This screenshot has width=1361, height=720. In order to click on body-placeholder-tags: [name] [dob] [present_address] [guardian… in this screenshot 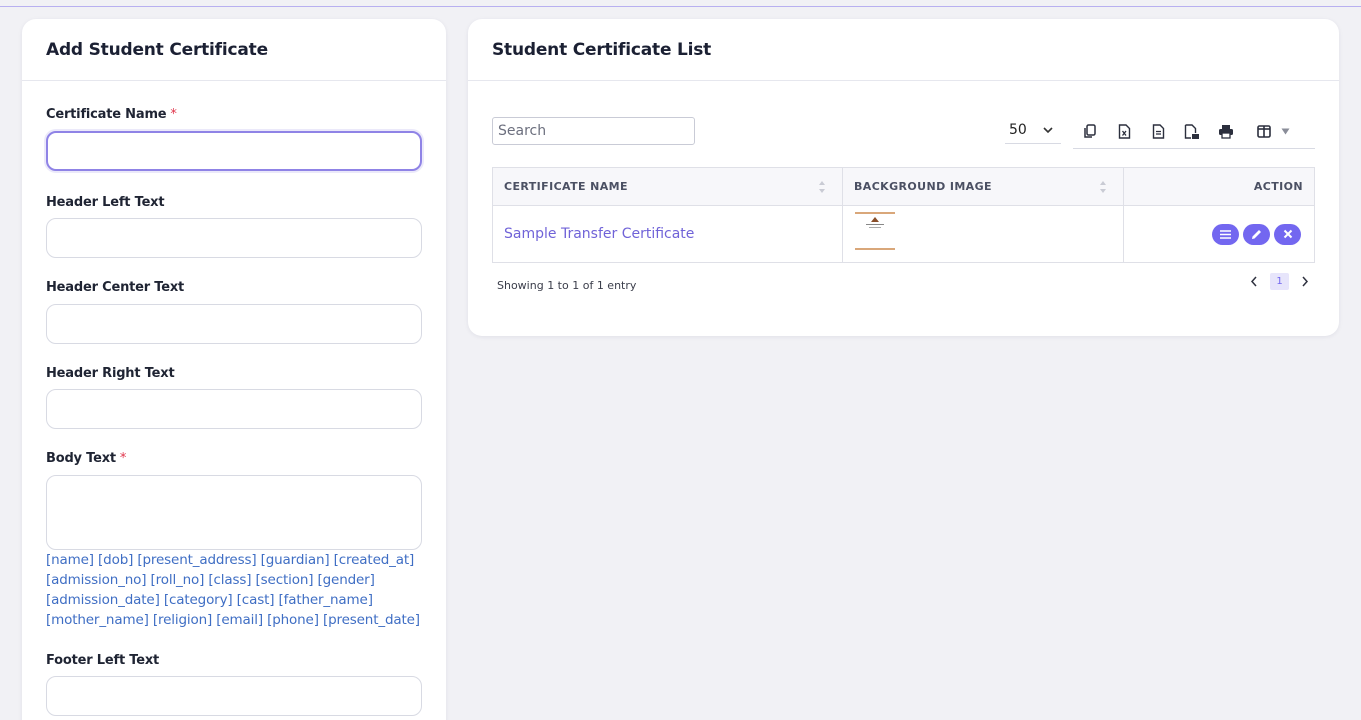, I will do `click(236, 590)`.